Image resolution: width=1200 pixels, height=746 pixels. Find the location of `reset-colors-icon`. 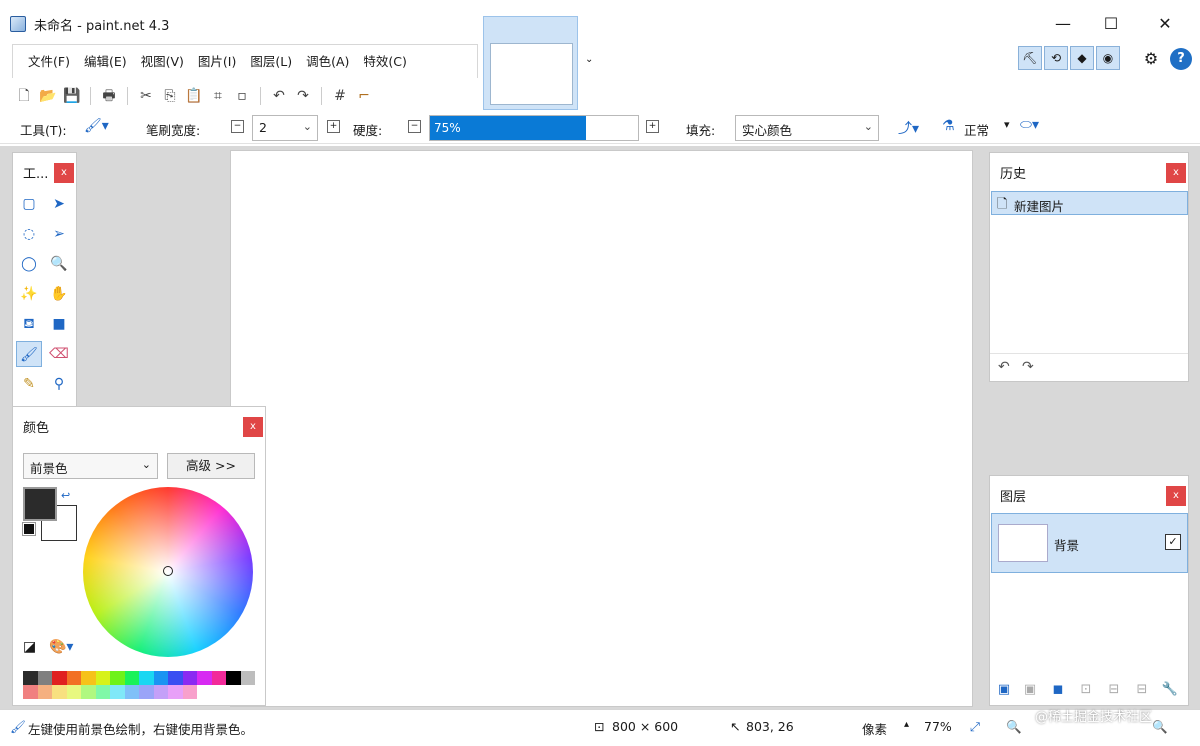

reset-colors-icon is located at coordinates (29, 529).